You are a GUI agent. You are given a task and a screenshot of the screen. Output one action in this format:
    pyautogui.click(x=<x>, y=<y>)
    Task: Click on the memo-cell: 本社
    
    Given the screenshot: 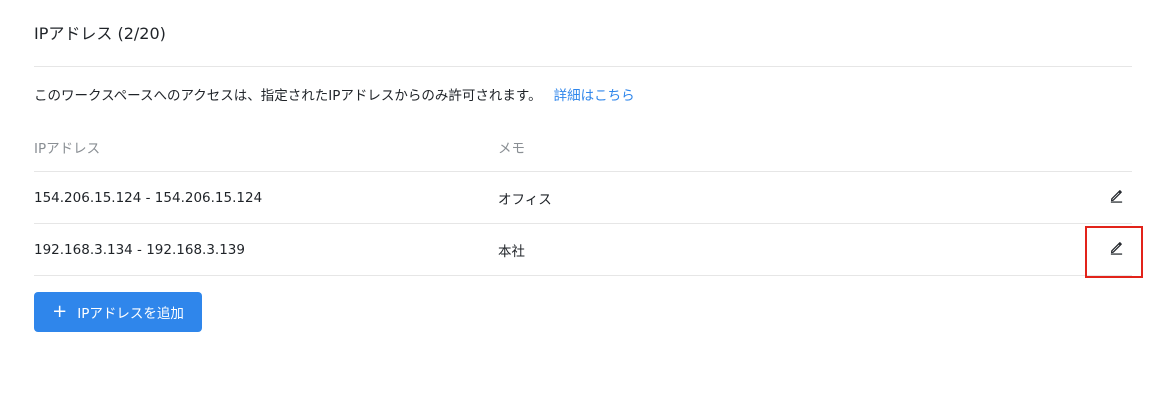 What is the action you would take?
    pyautogui.click(x=511, y=251)
    